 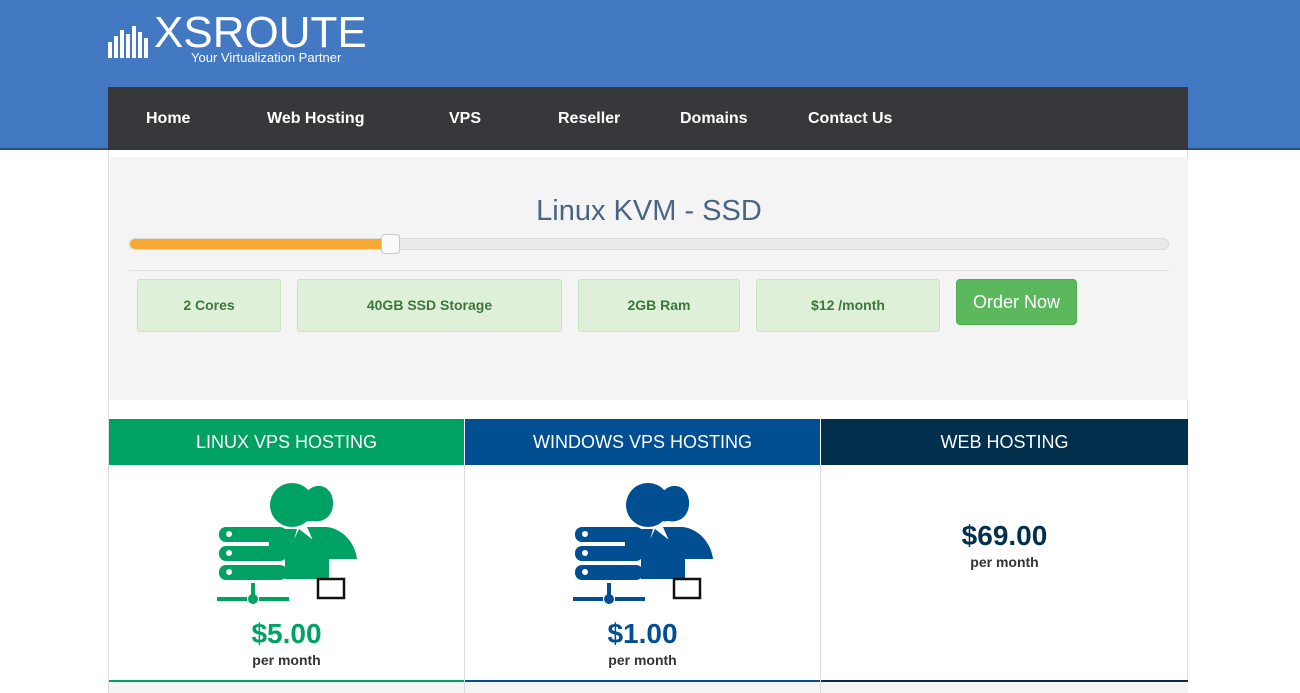 I want to click on spec-storage: 40GB SSD Storage, so click(x=429, y=305).